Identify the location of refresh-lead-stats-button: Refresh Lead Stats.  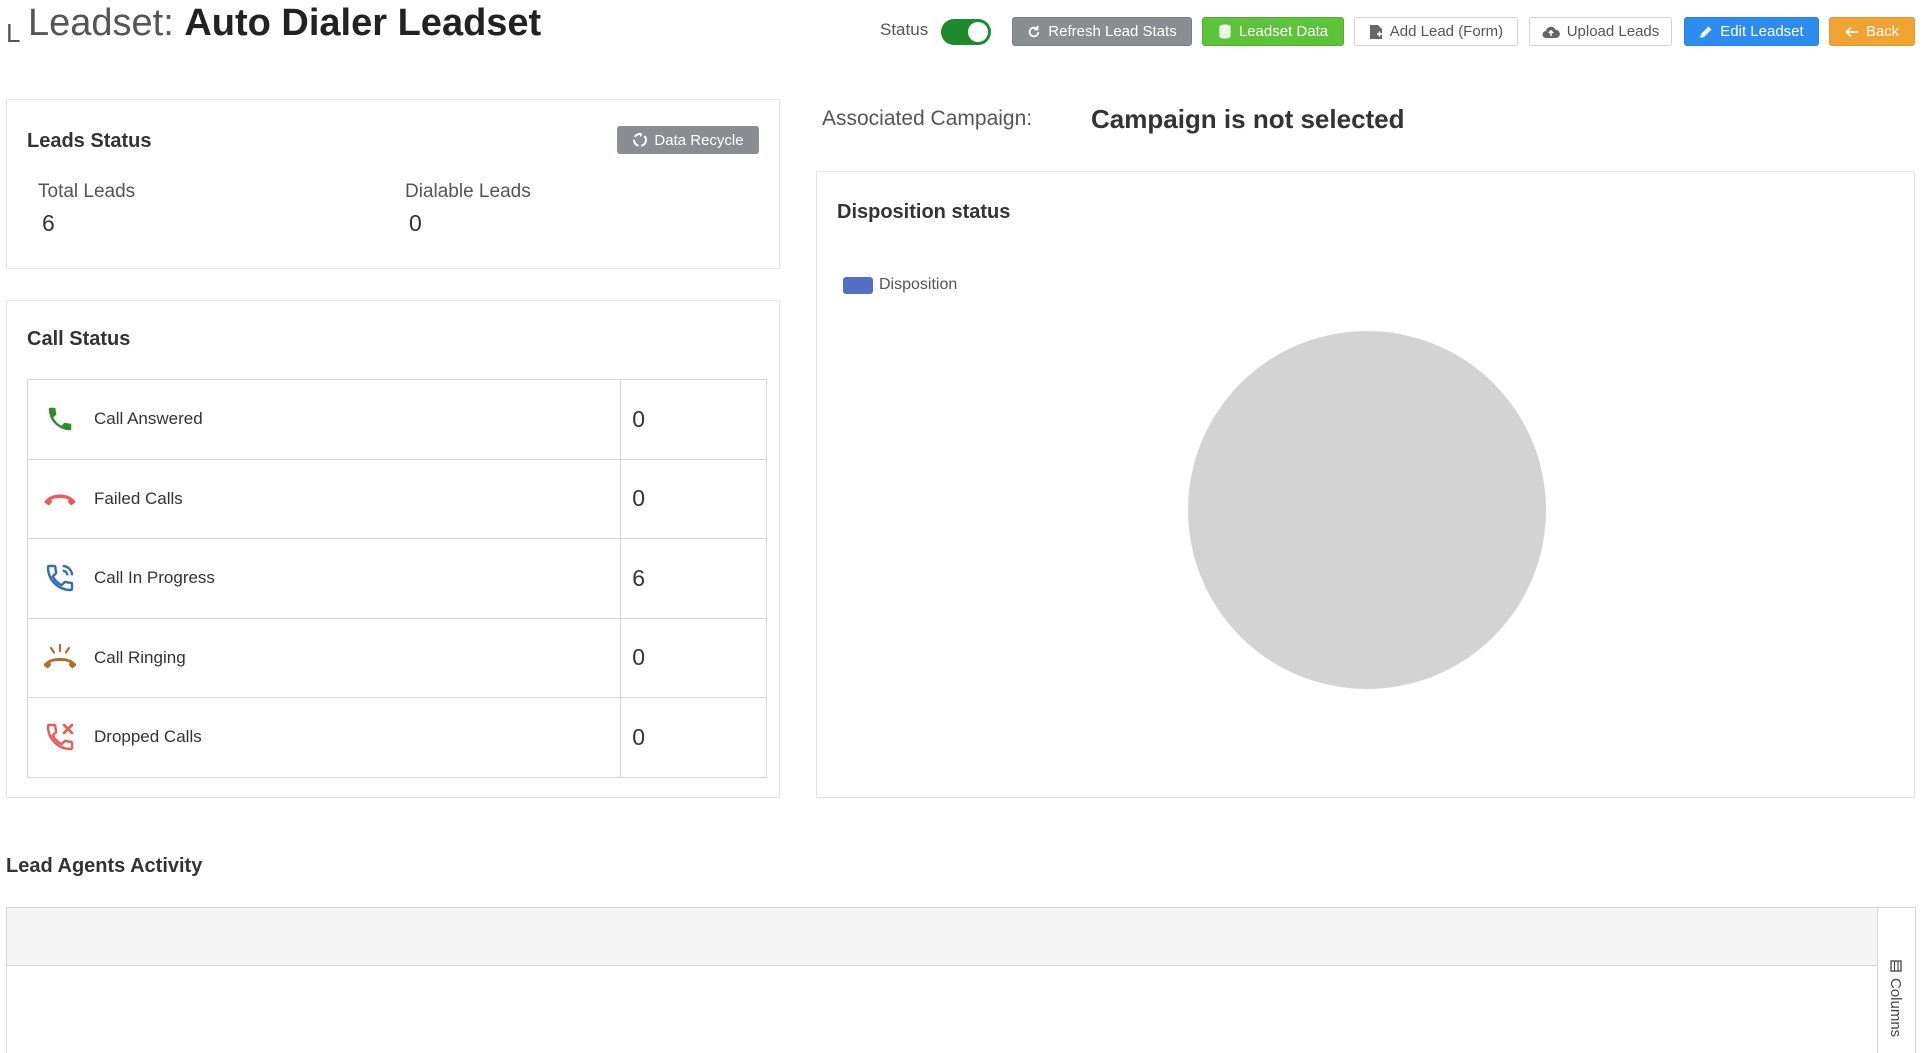
(1102, 31).